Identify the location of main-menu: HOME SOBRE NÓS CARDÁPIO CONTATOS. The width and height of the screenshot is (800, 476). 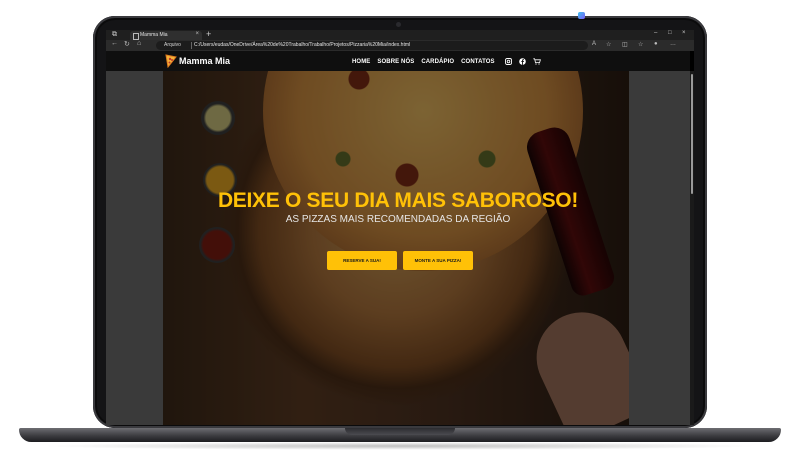
(446, 61).